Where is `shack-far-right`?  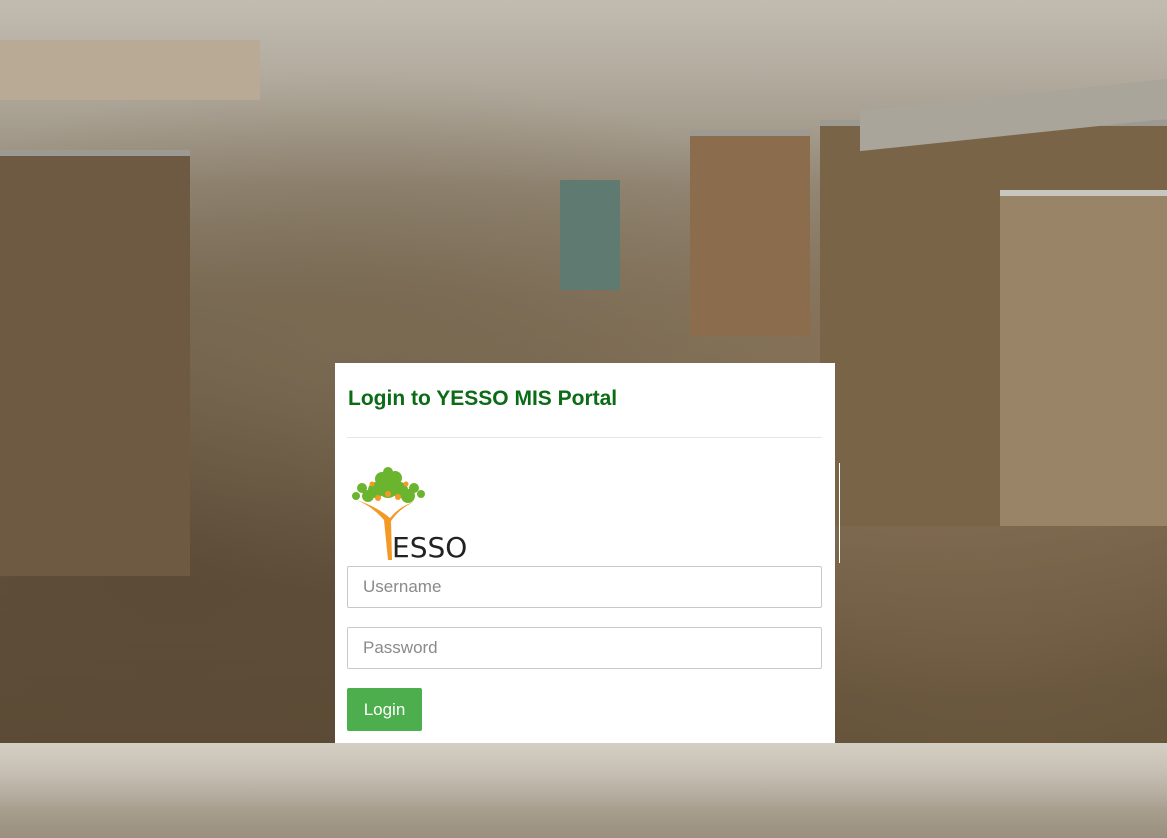 shack-far-right is located at coordinates (1083, 358).